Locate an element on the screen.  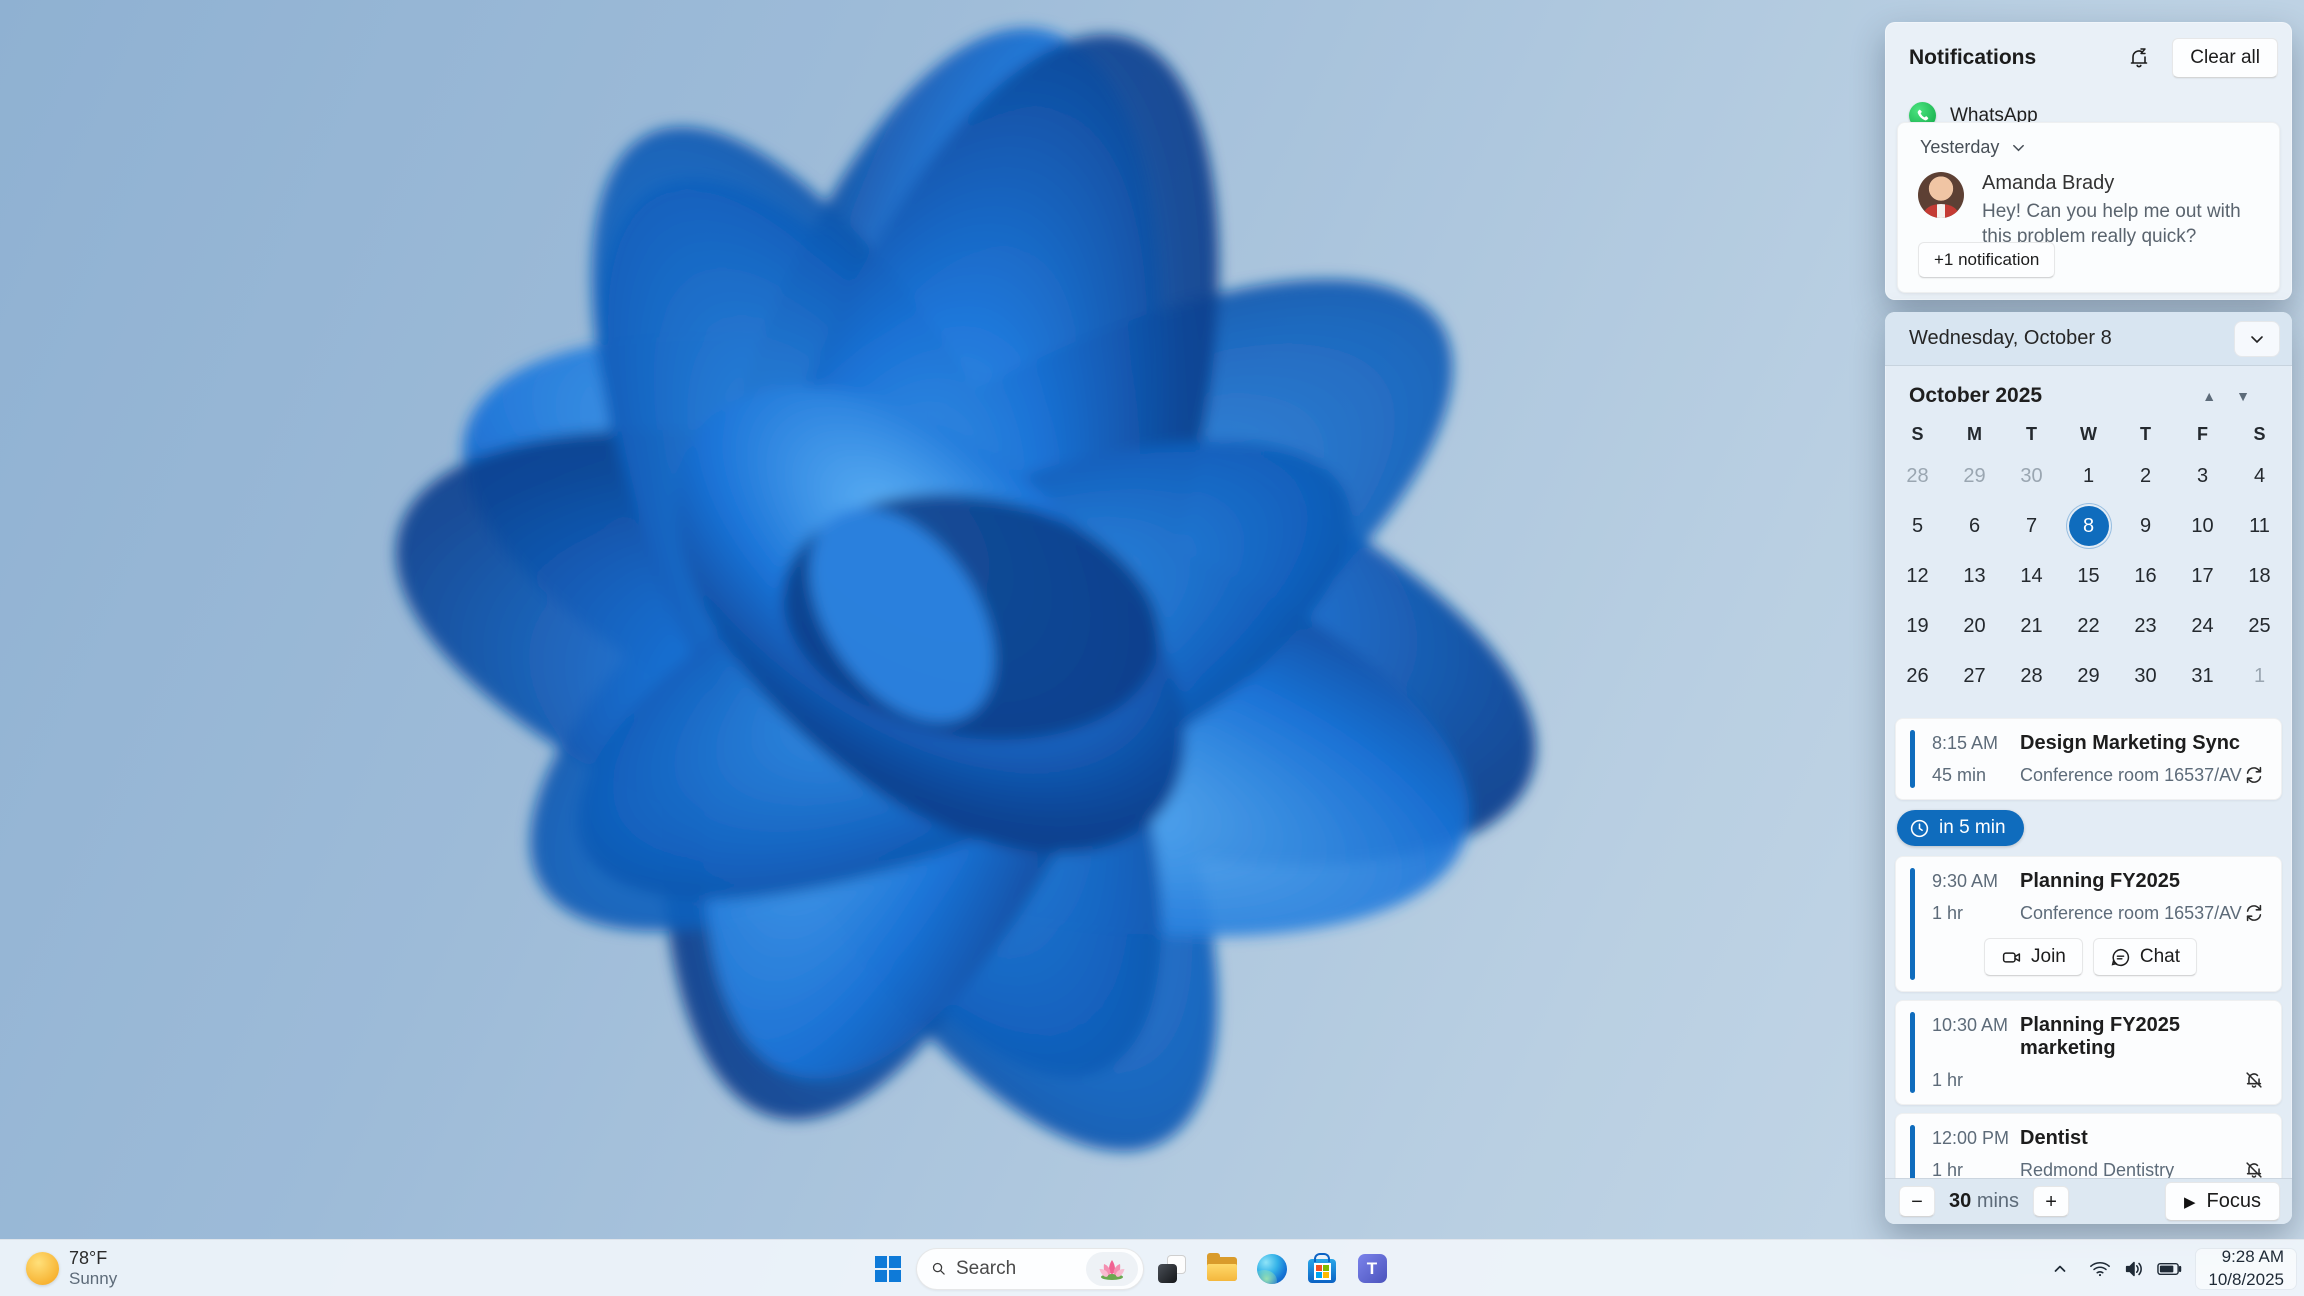
more-notifications-button: +1 notification is located at coordinates (1987, 260).